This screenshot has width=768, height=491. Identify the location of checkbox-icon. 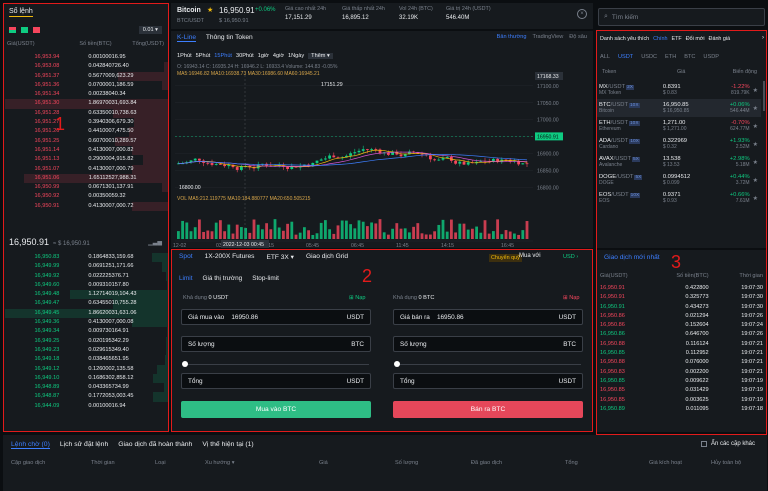
(703, 444).